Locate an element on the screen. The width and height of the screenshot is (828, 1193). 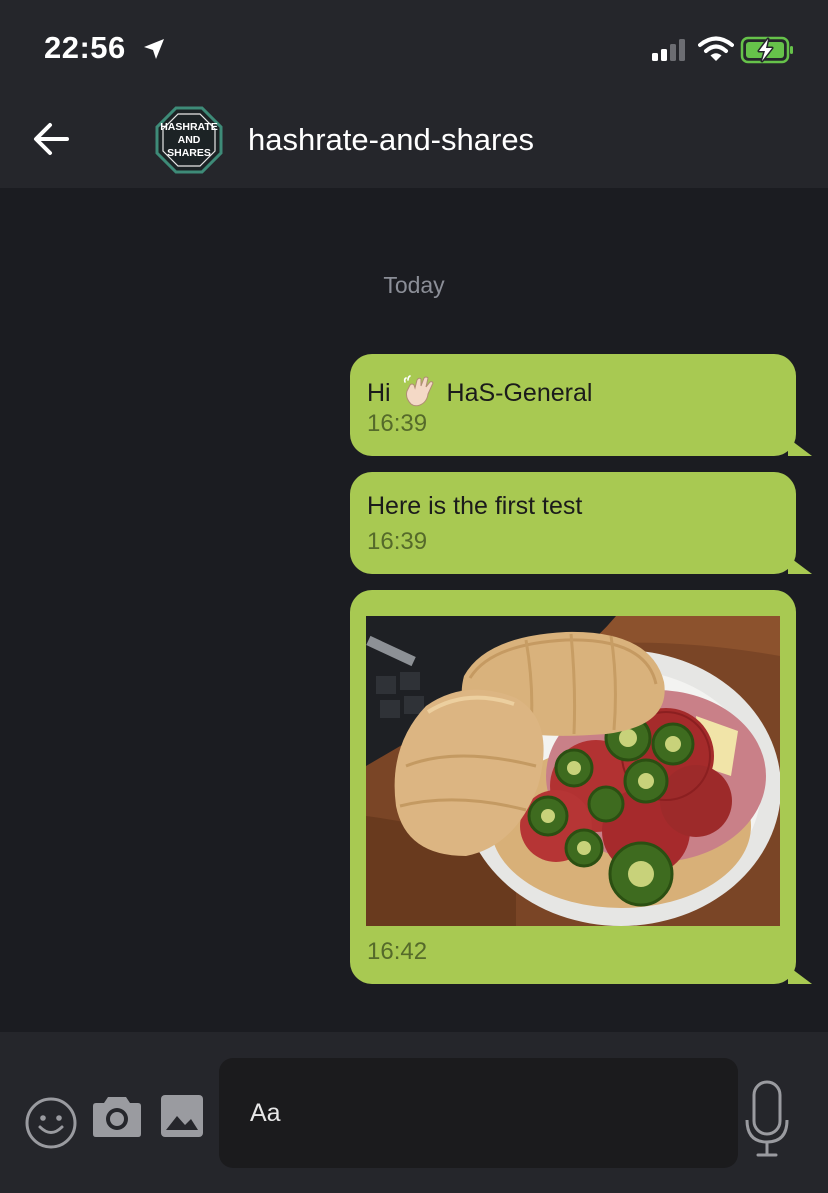
message-text-end: HaS-General is located at coordinates (519, 393).